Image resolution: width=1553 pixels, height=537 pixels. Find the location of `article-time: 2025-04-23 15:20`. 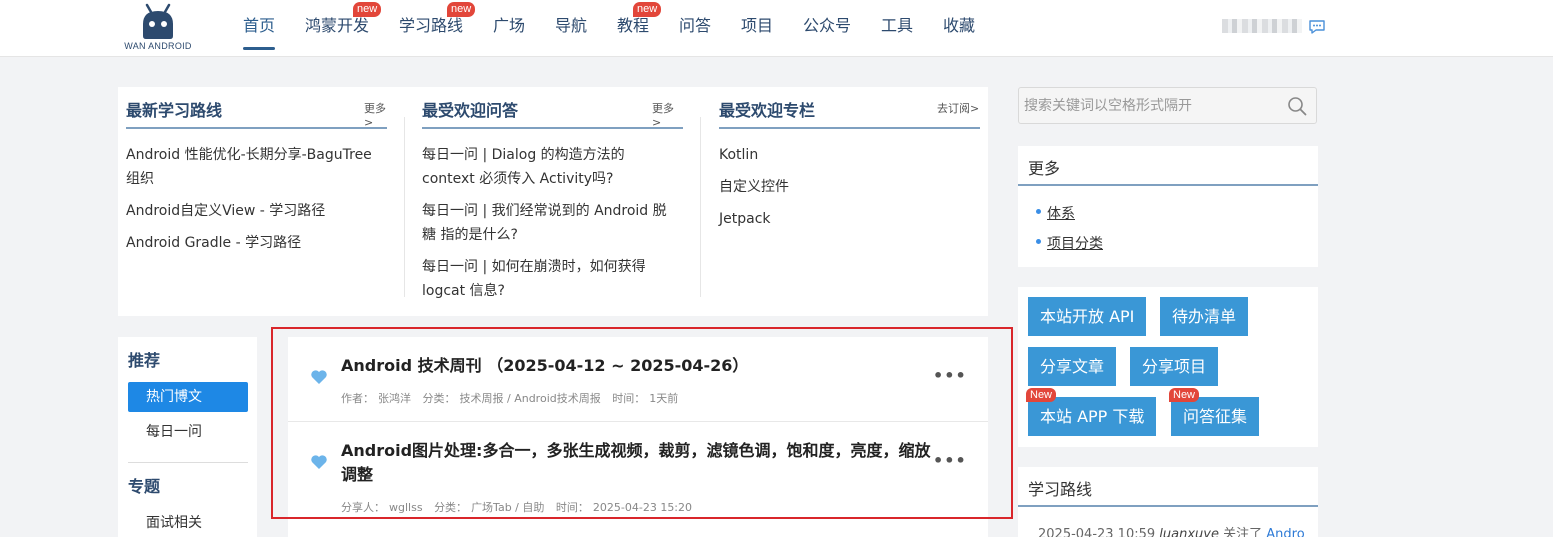

article-time: 2025-04-23 15:20 is located at coordinates (642, 507).